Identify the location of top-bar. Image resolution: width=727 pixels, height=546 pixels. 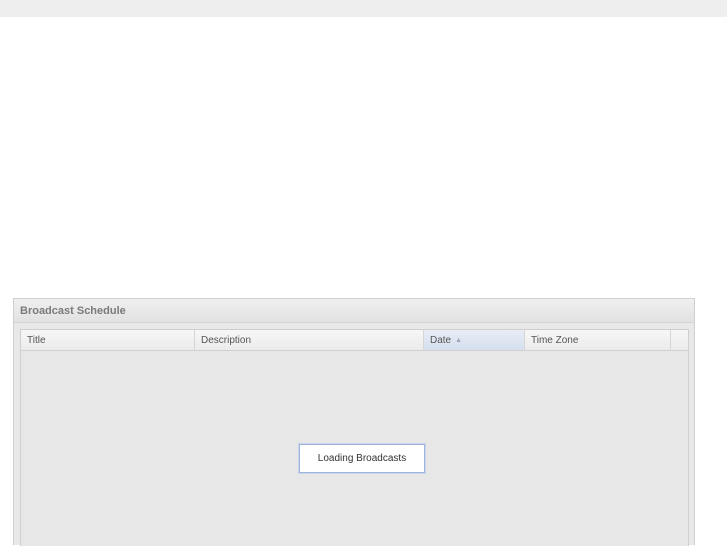
(363, 8).